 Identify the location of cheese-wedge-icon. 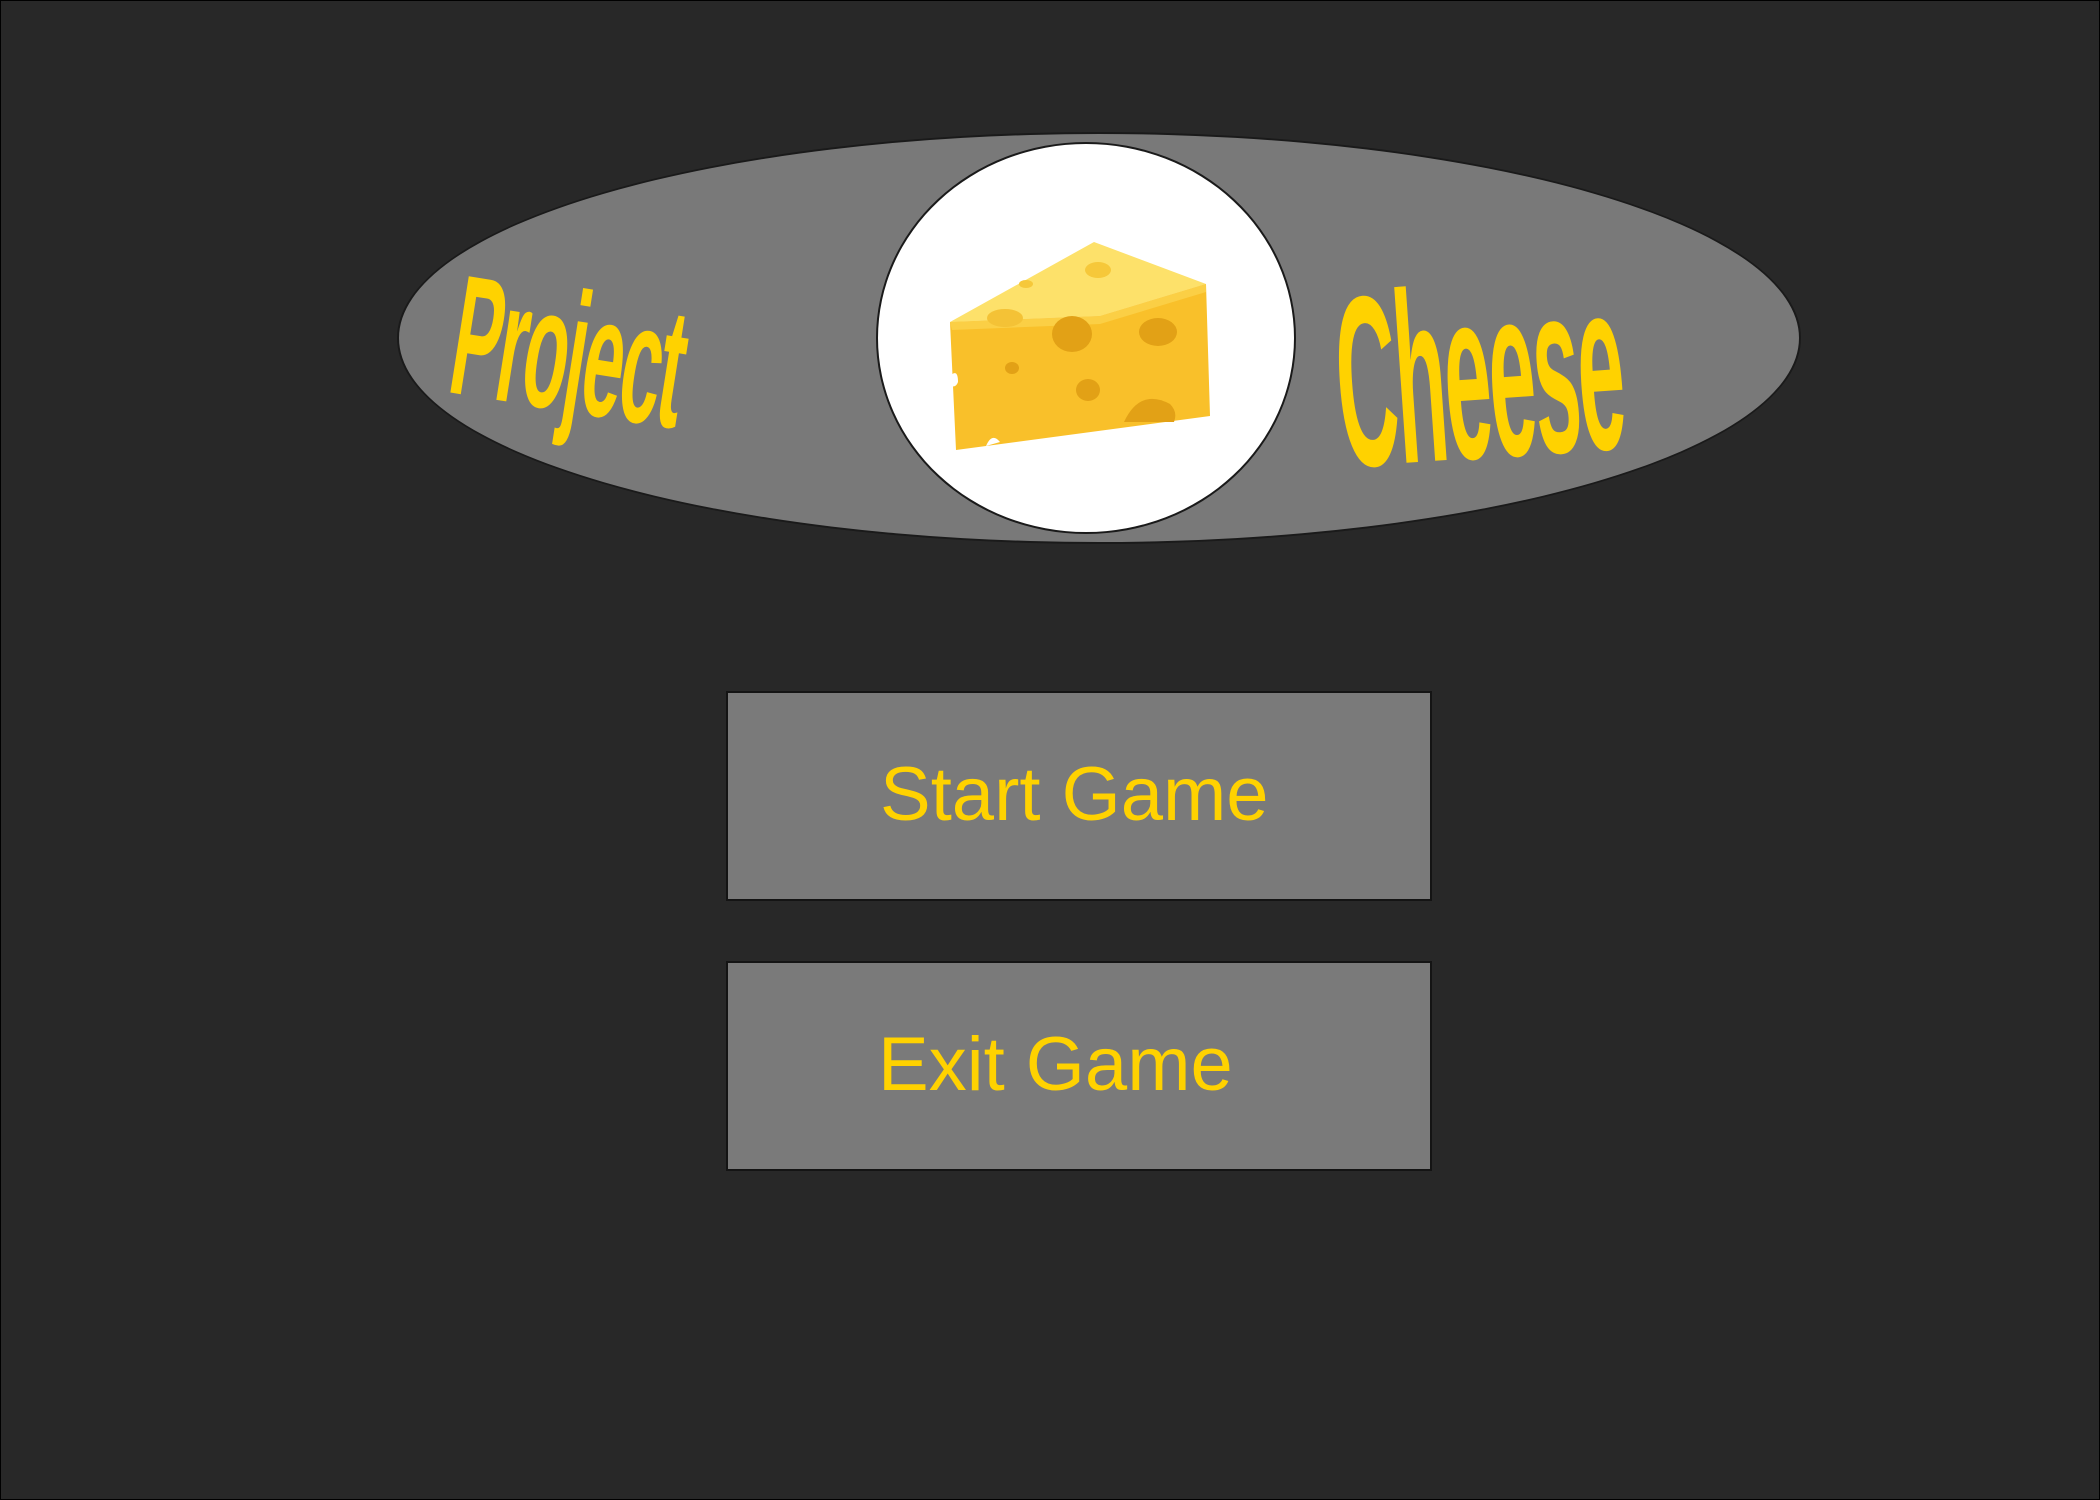
(1080, 346).